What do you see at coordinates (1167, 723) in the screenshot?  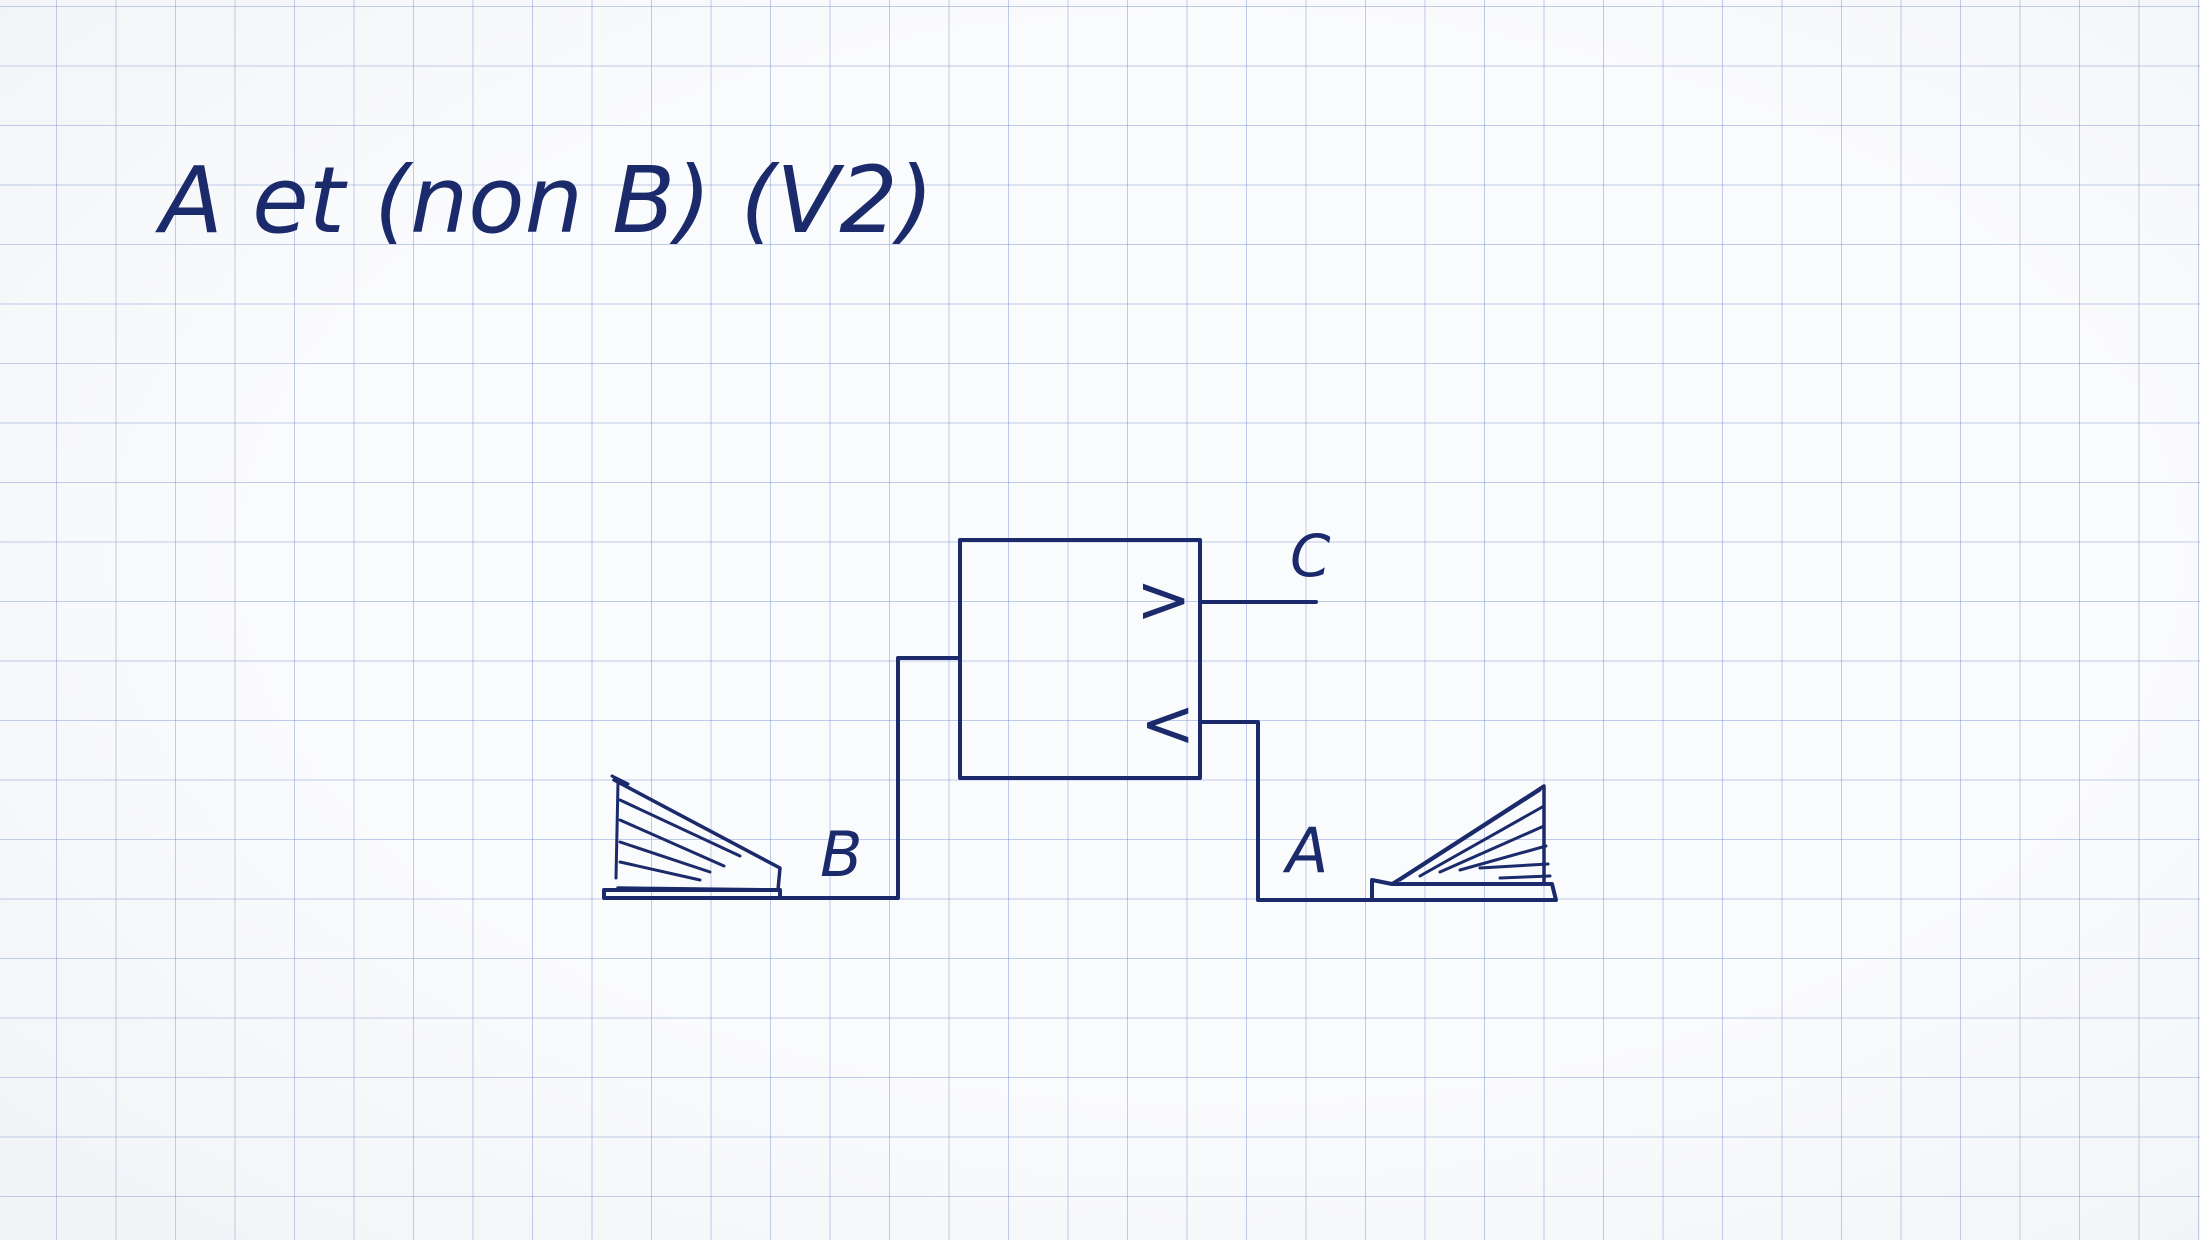 I see `lower-comparator-symbol: <` at bounding box center [1167, 723].